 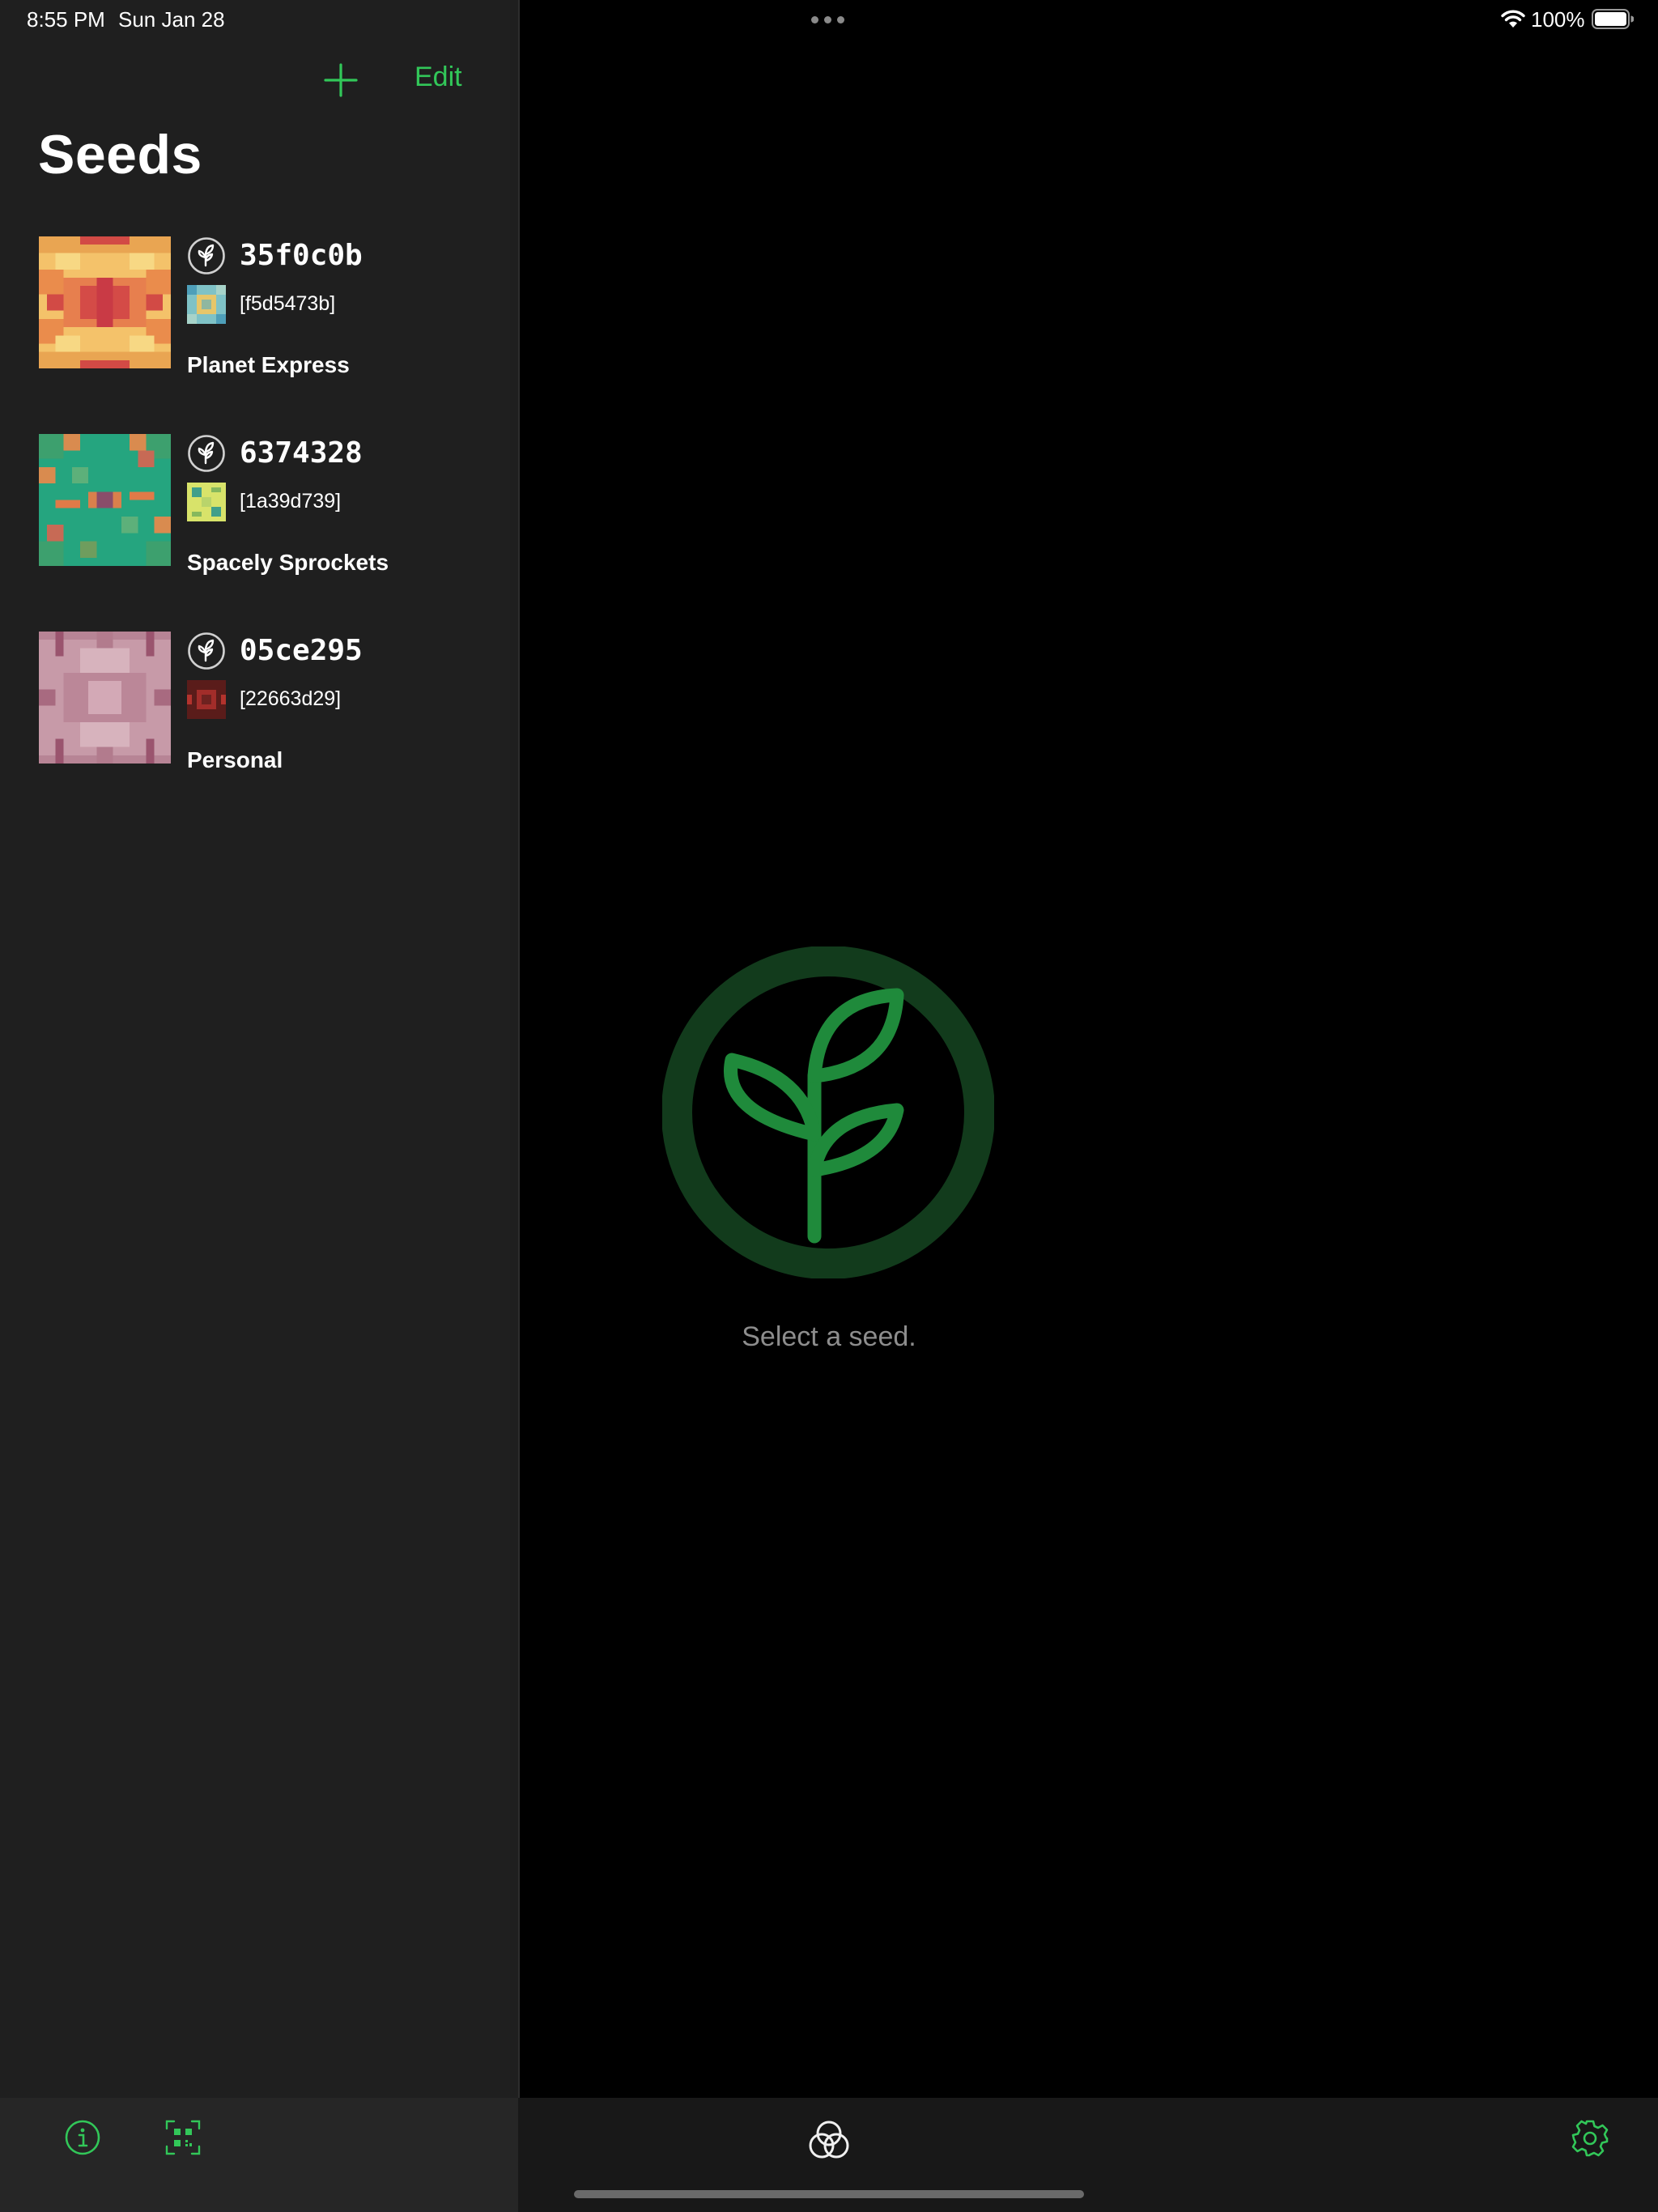 I want to click on battery-icon, so click(x=1613, y=19).